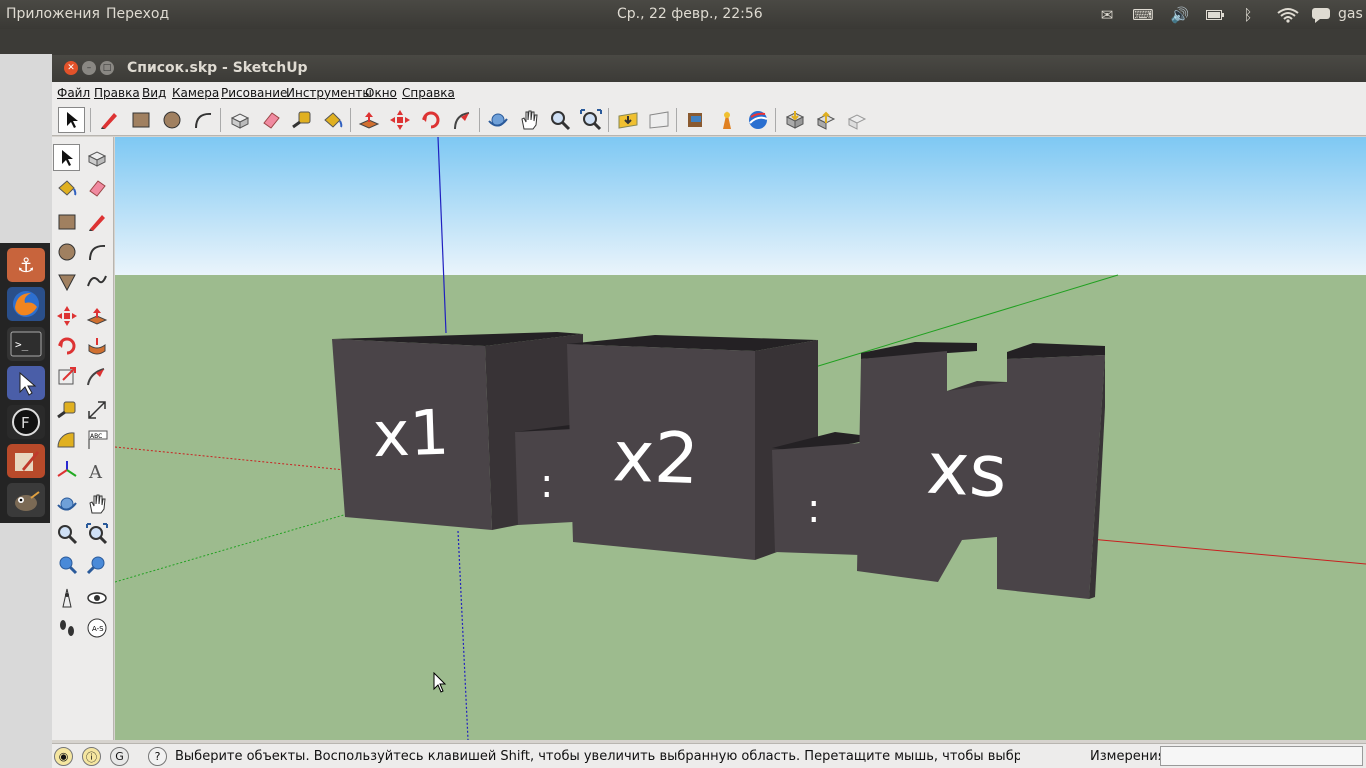 The image size is (1366, 768). I want to click on sketchup-icon, so click(26, 383).